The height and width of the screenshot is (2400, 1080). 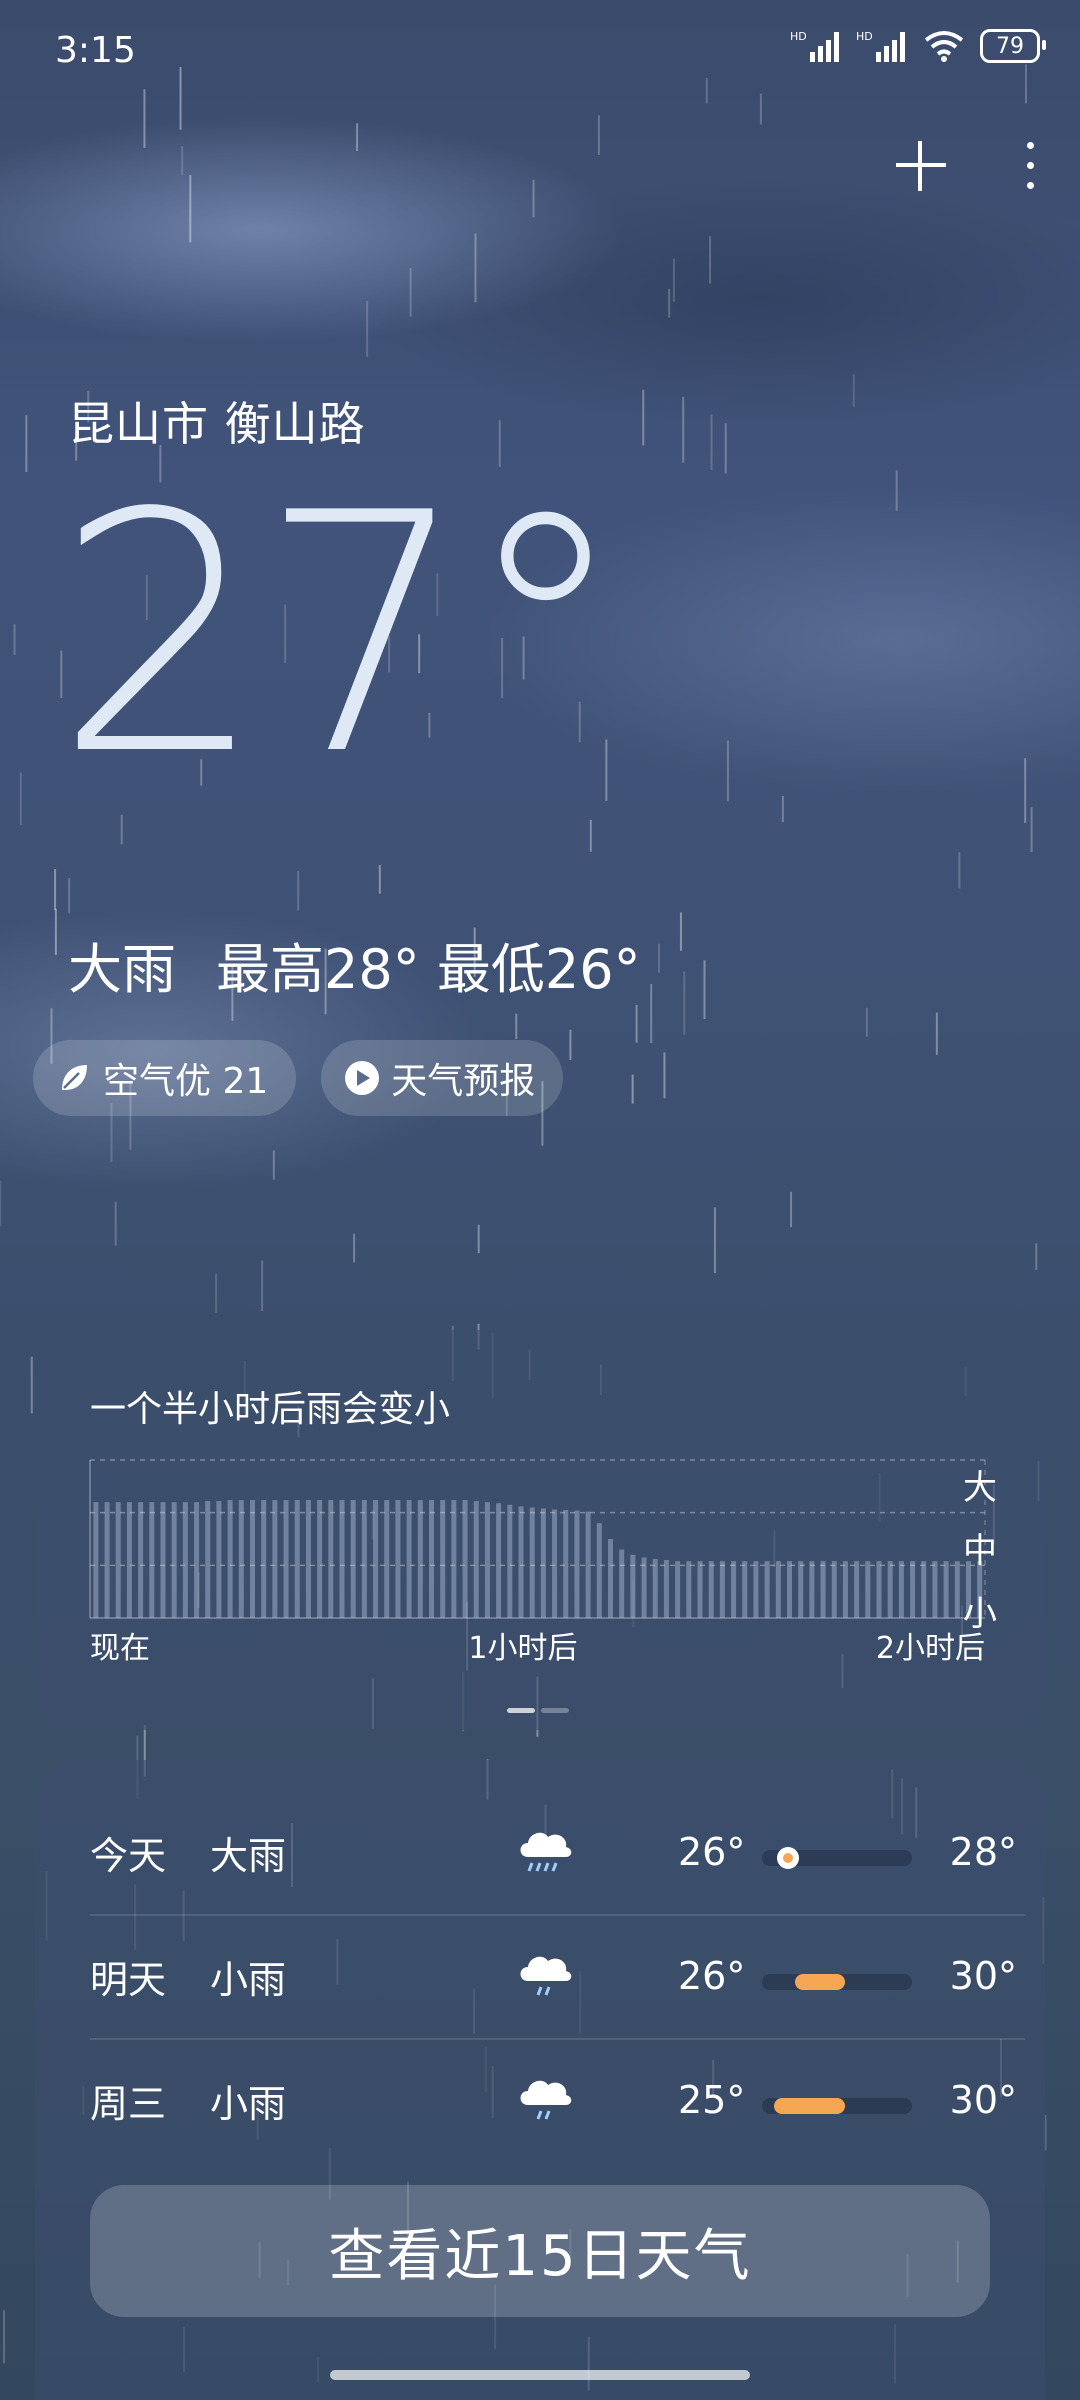 I want to click on signal-icon: HD, so click(x=814, y=46).